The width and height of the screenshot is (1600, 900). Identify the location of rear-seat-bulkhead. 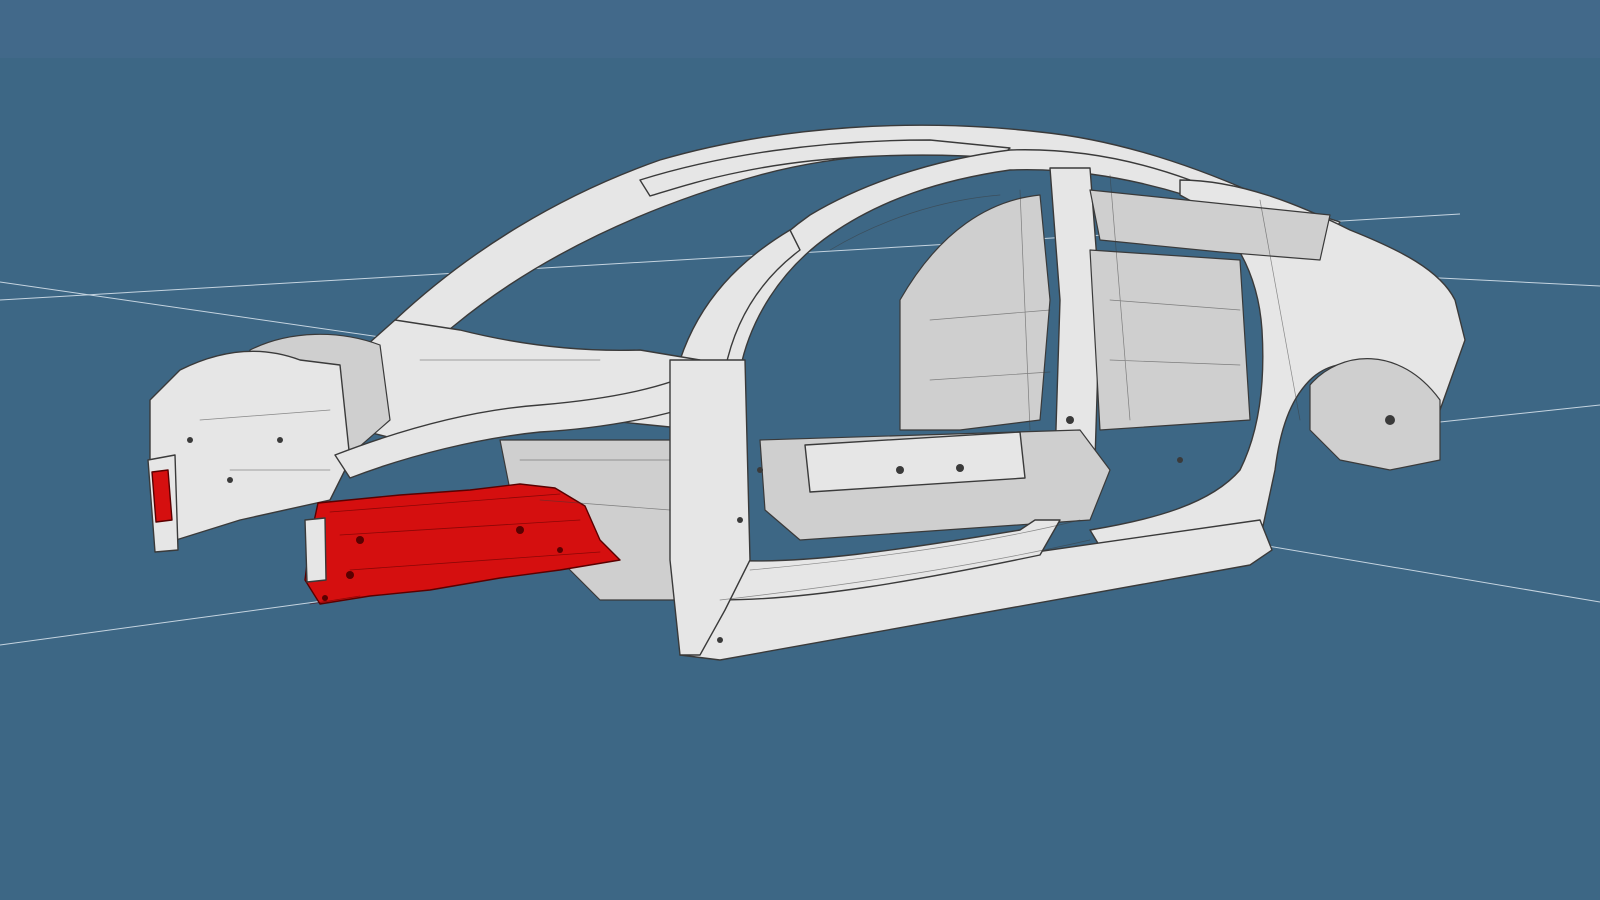
(1170, 340).